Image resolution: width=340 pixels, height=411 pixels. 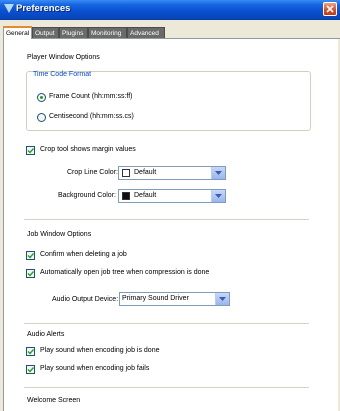 What do you see at coordinates (92, 172) in the screenshot?
I see `crop-line-color-label: Crop Line Color:` at bounding box center [92, 172].